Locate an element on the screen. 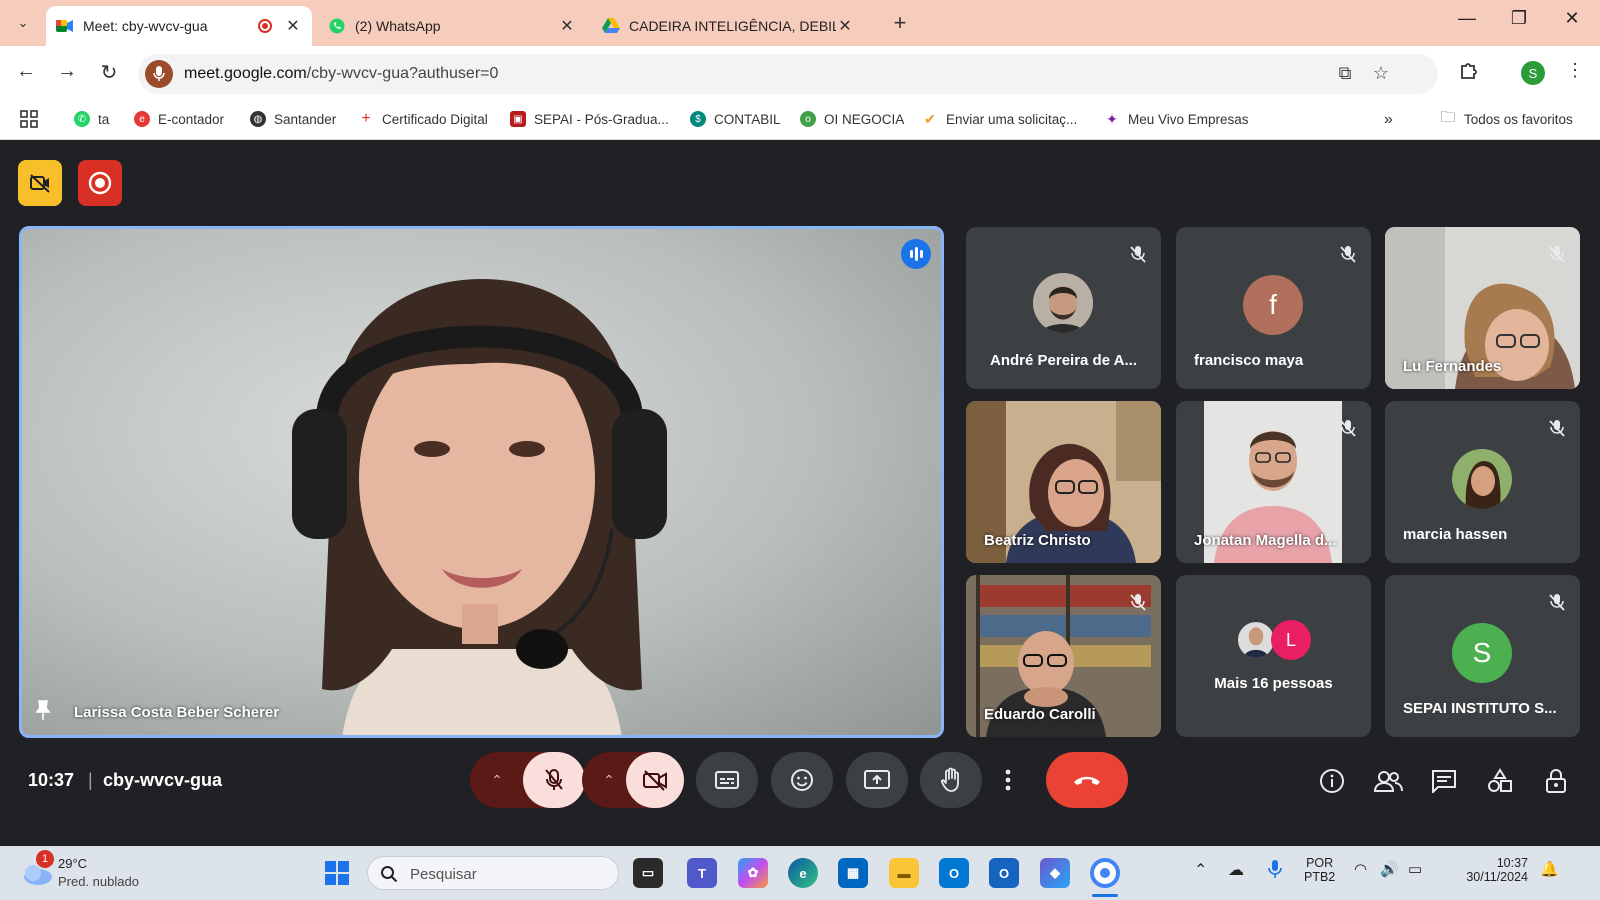 Image resolution: width=1600 pixels, height=900 pixels. system-clock: 10:37 30/11/2024 is located at coordinates (1489, 870).